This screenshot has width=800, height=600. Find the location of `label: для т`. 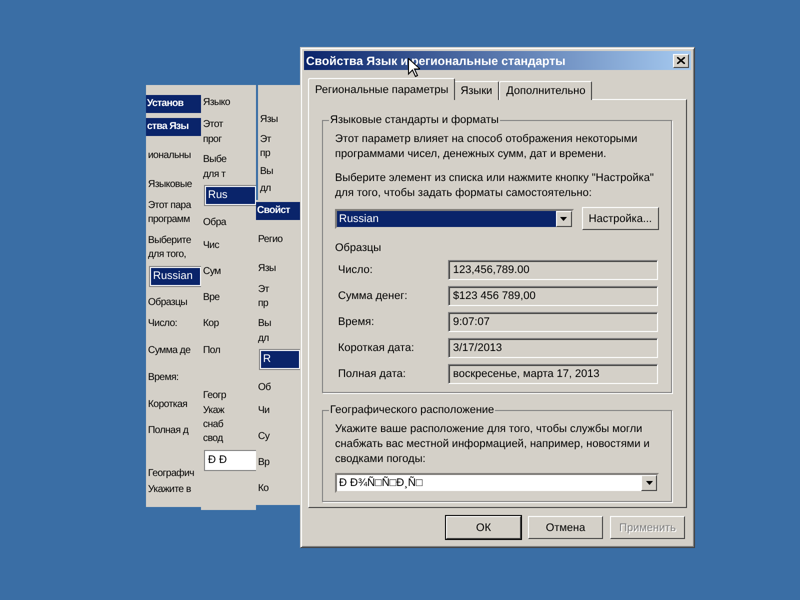

label: для т is located at coordinates (214, 175).